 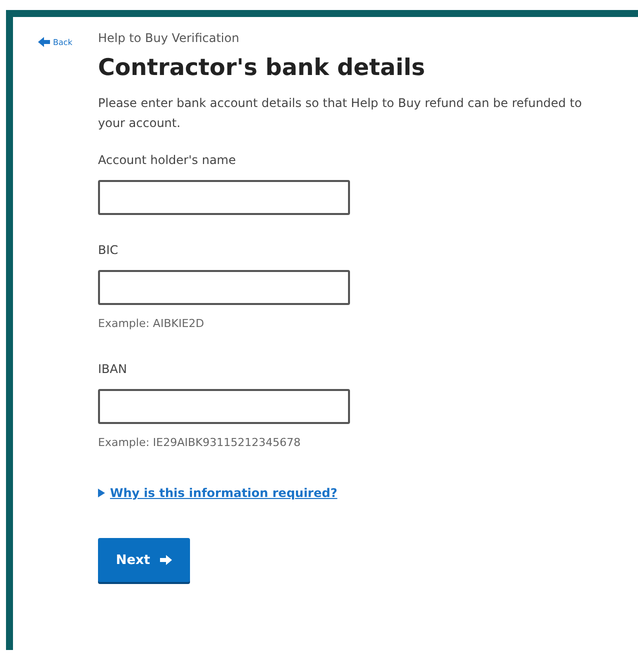 I want to click on next-button: Next, so click(x=144, y=560).